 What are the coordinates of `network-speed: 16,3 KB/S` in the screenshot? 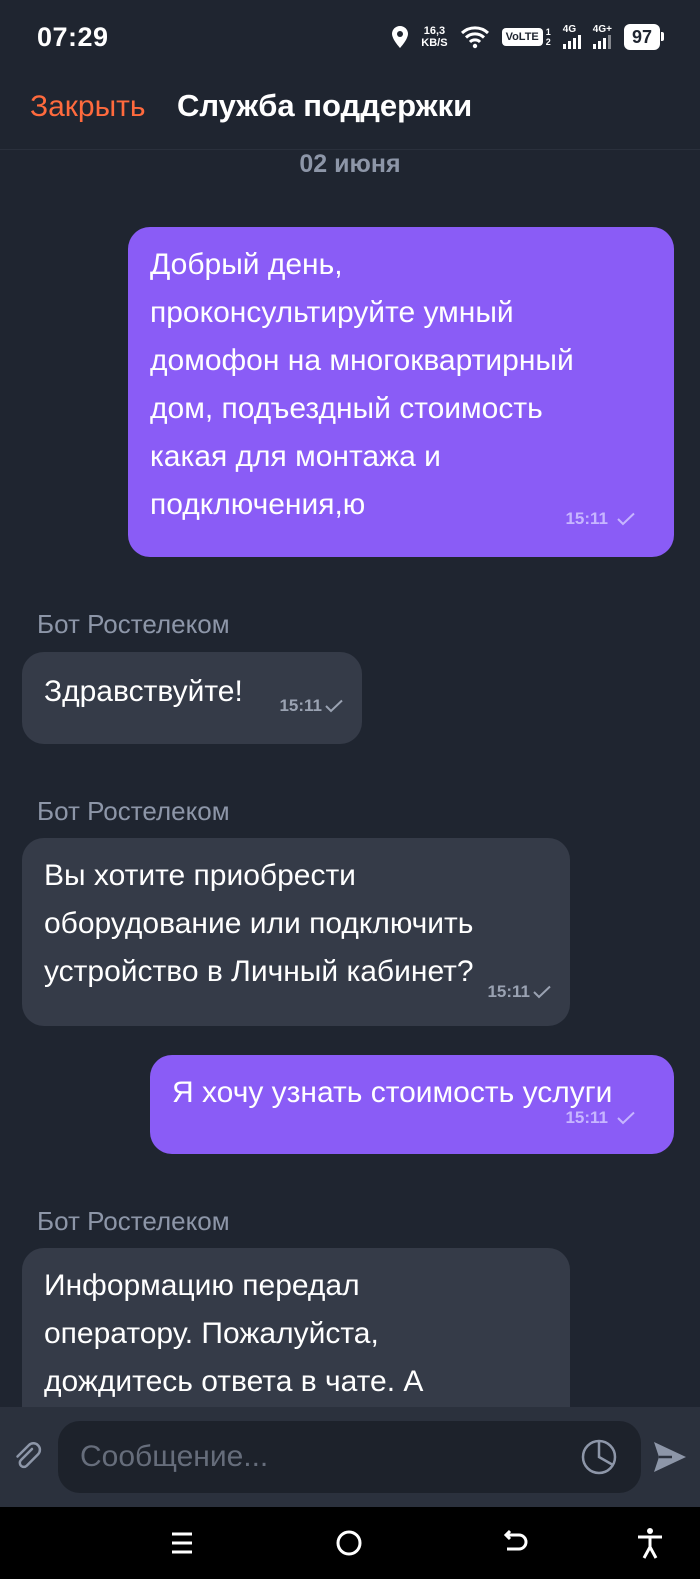 It's located at (434, 37).